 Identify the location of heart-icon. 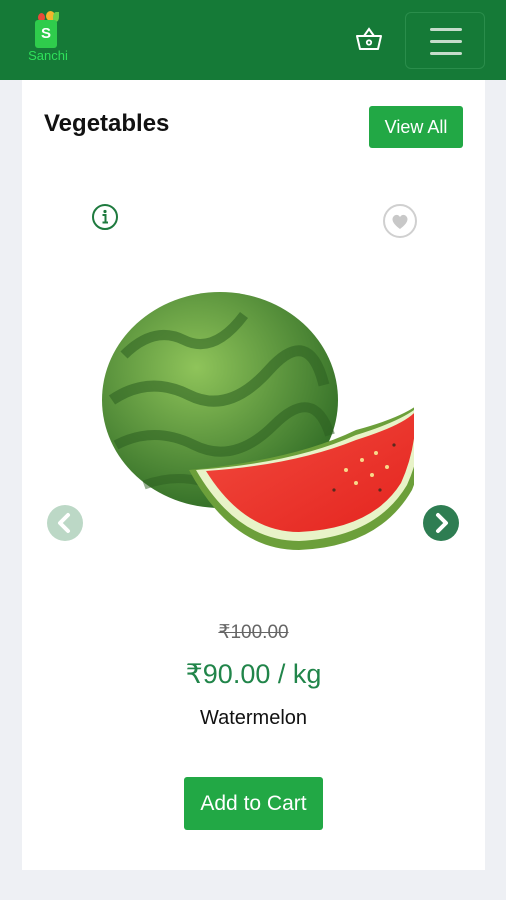
(400, 221).